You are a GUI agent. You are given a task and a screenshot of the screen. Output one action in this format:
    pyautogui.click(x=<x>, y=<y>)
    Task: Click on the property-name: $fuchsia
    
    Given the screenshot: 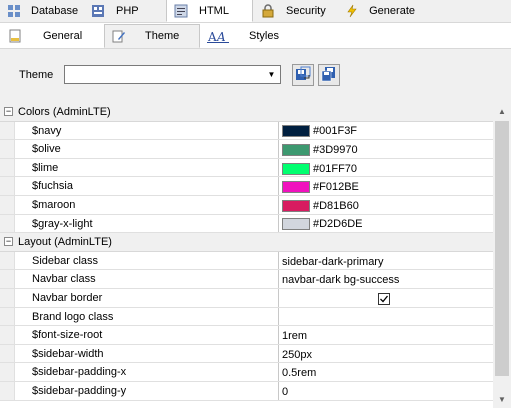 What is the action you would take?
    pyautogui.click(x=147, y=186)
    